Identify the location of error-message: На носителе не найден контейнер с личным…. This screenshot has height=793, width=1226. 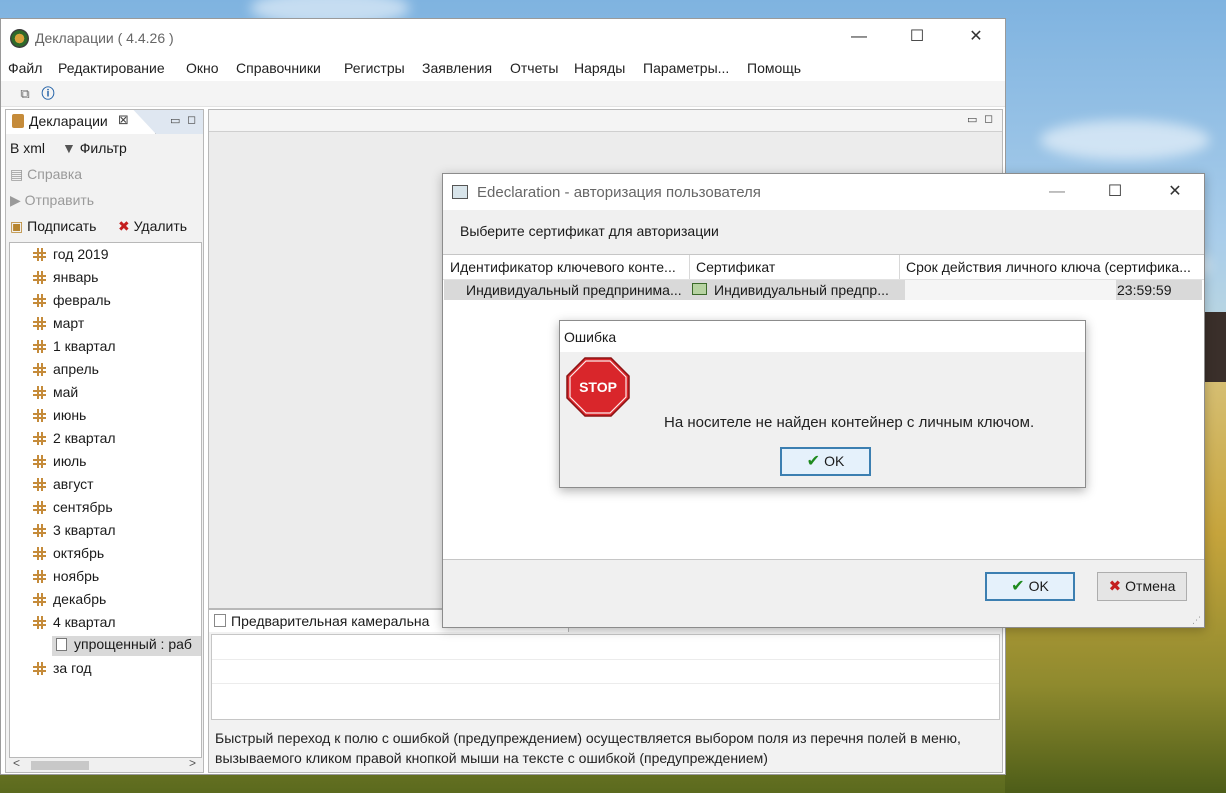
(849, 422).